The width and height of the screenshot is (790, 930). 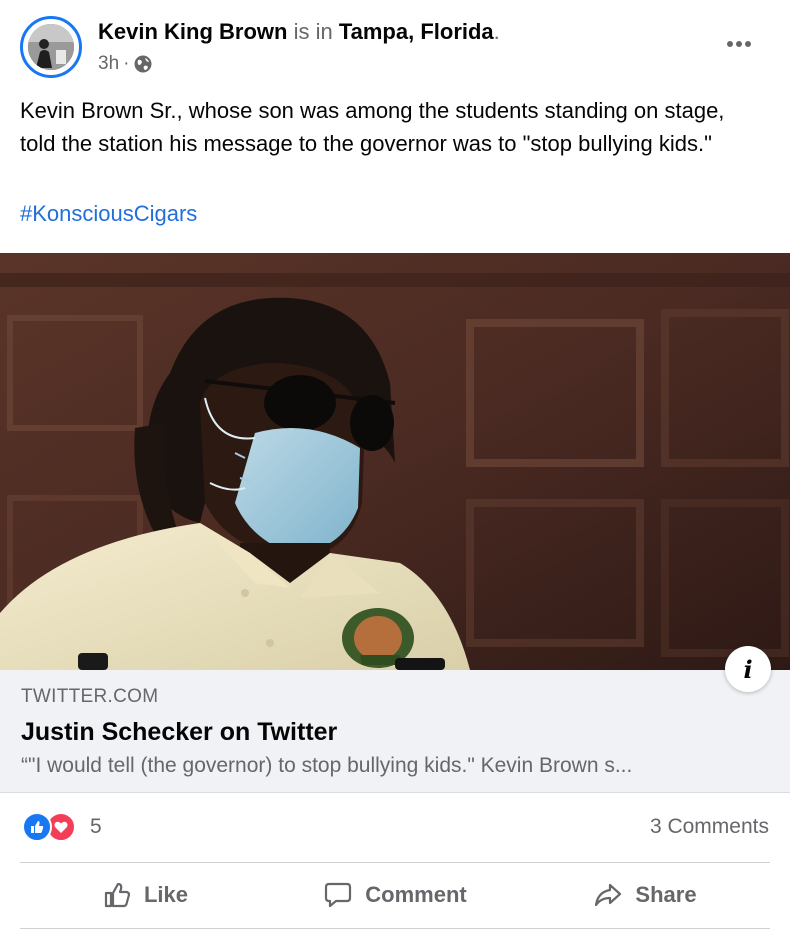 I want to click on link-domain: TWITTER.COM, so click(x=90, y=696).